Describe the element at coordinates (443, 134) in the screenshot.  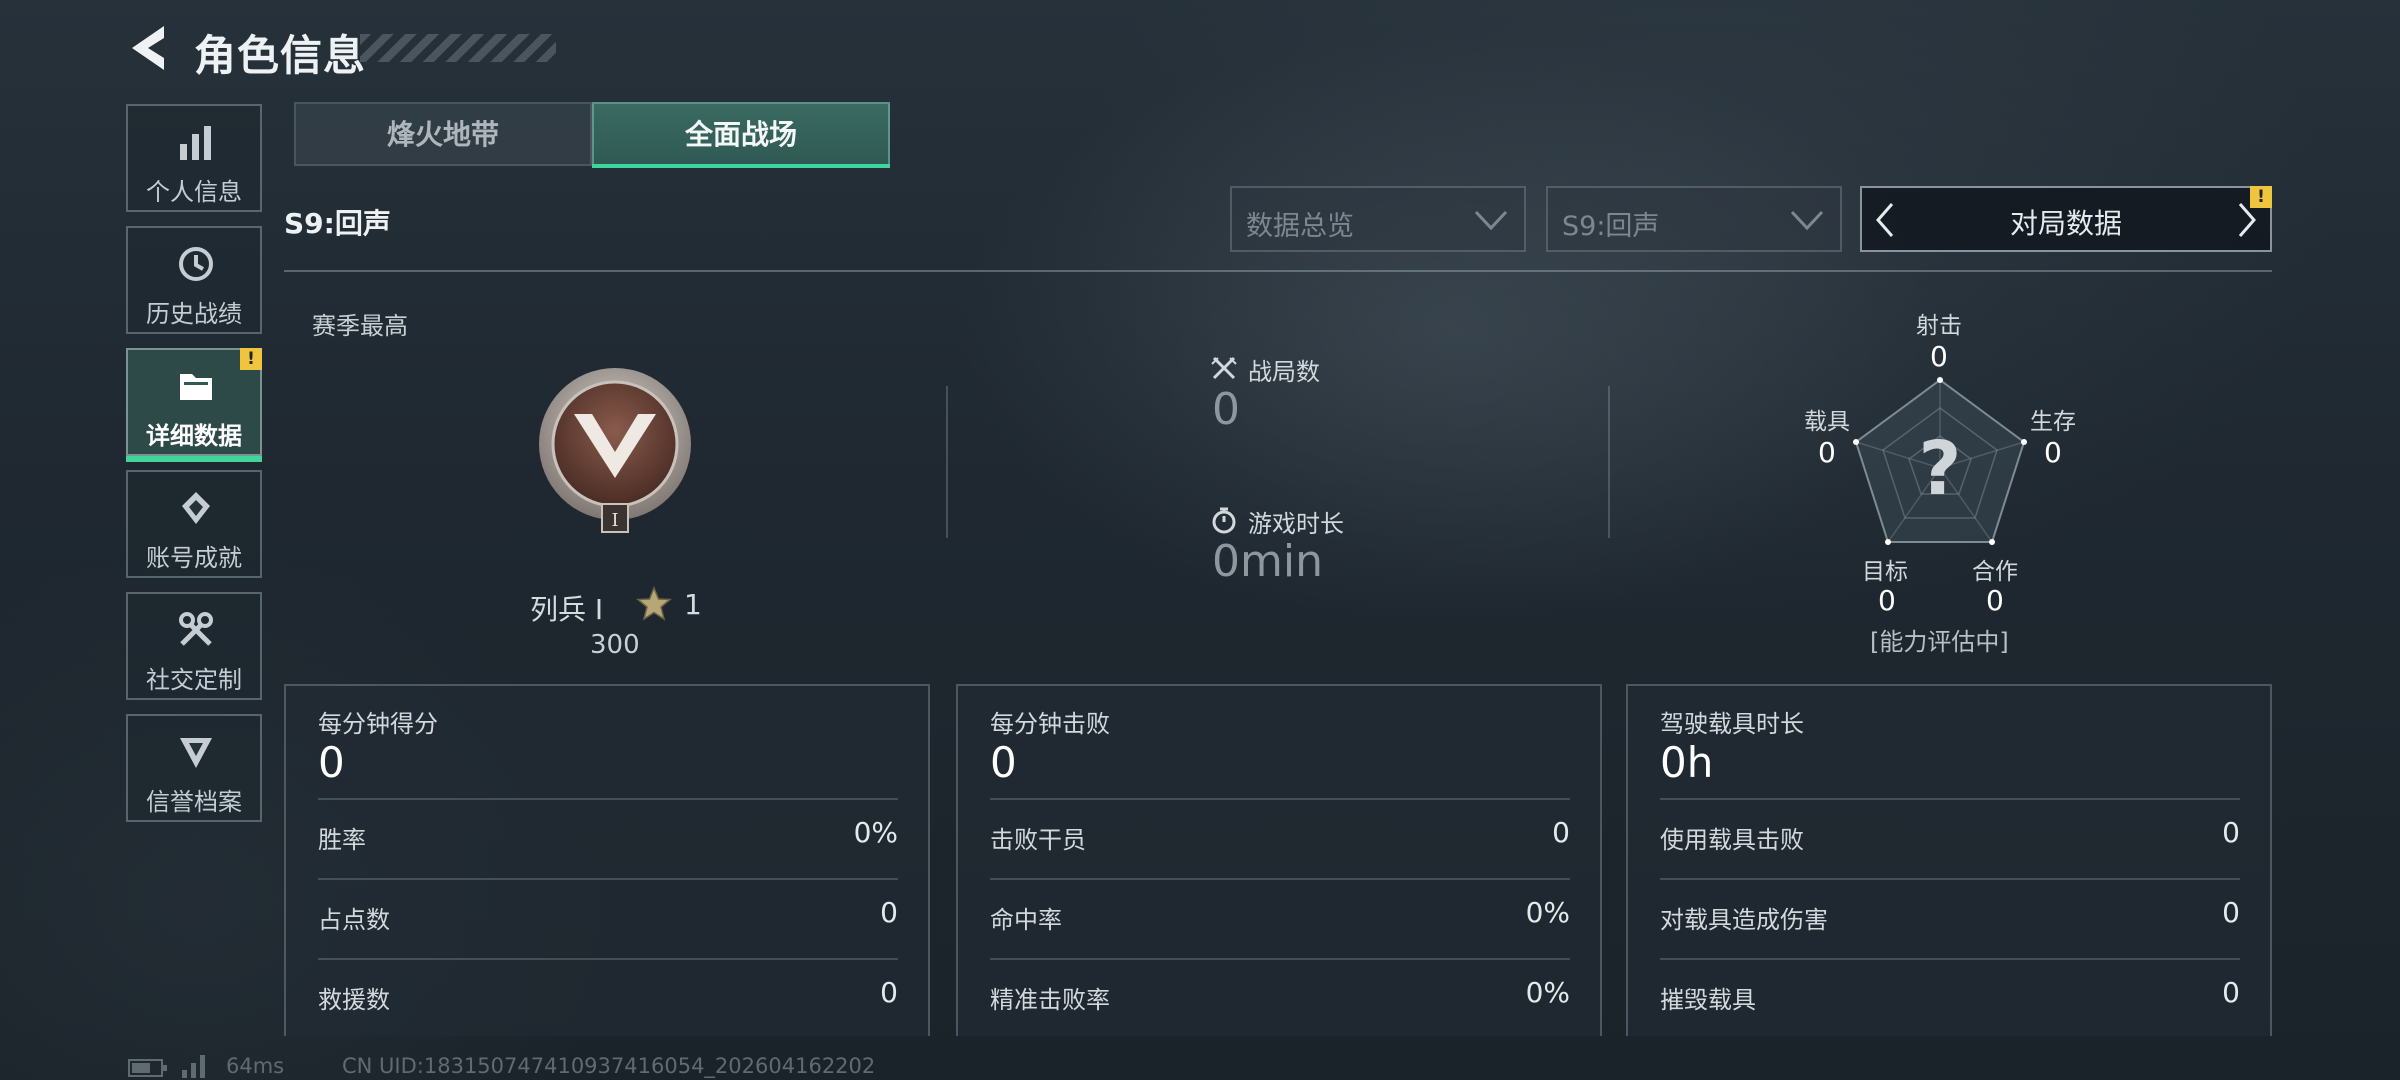
I see `tab-fenghuo-zone: 烽火地带` at that location.